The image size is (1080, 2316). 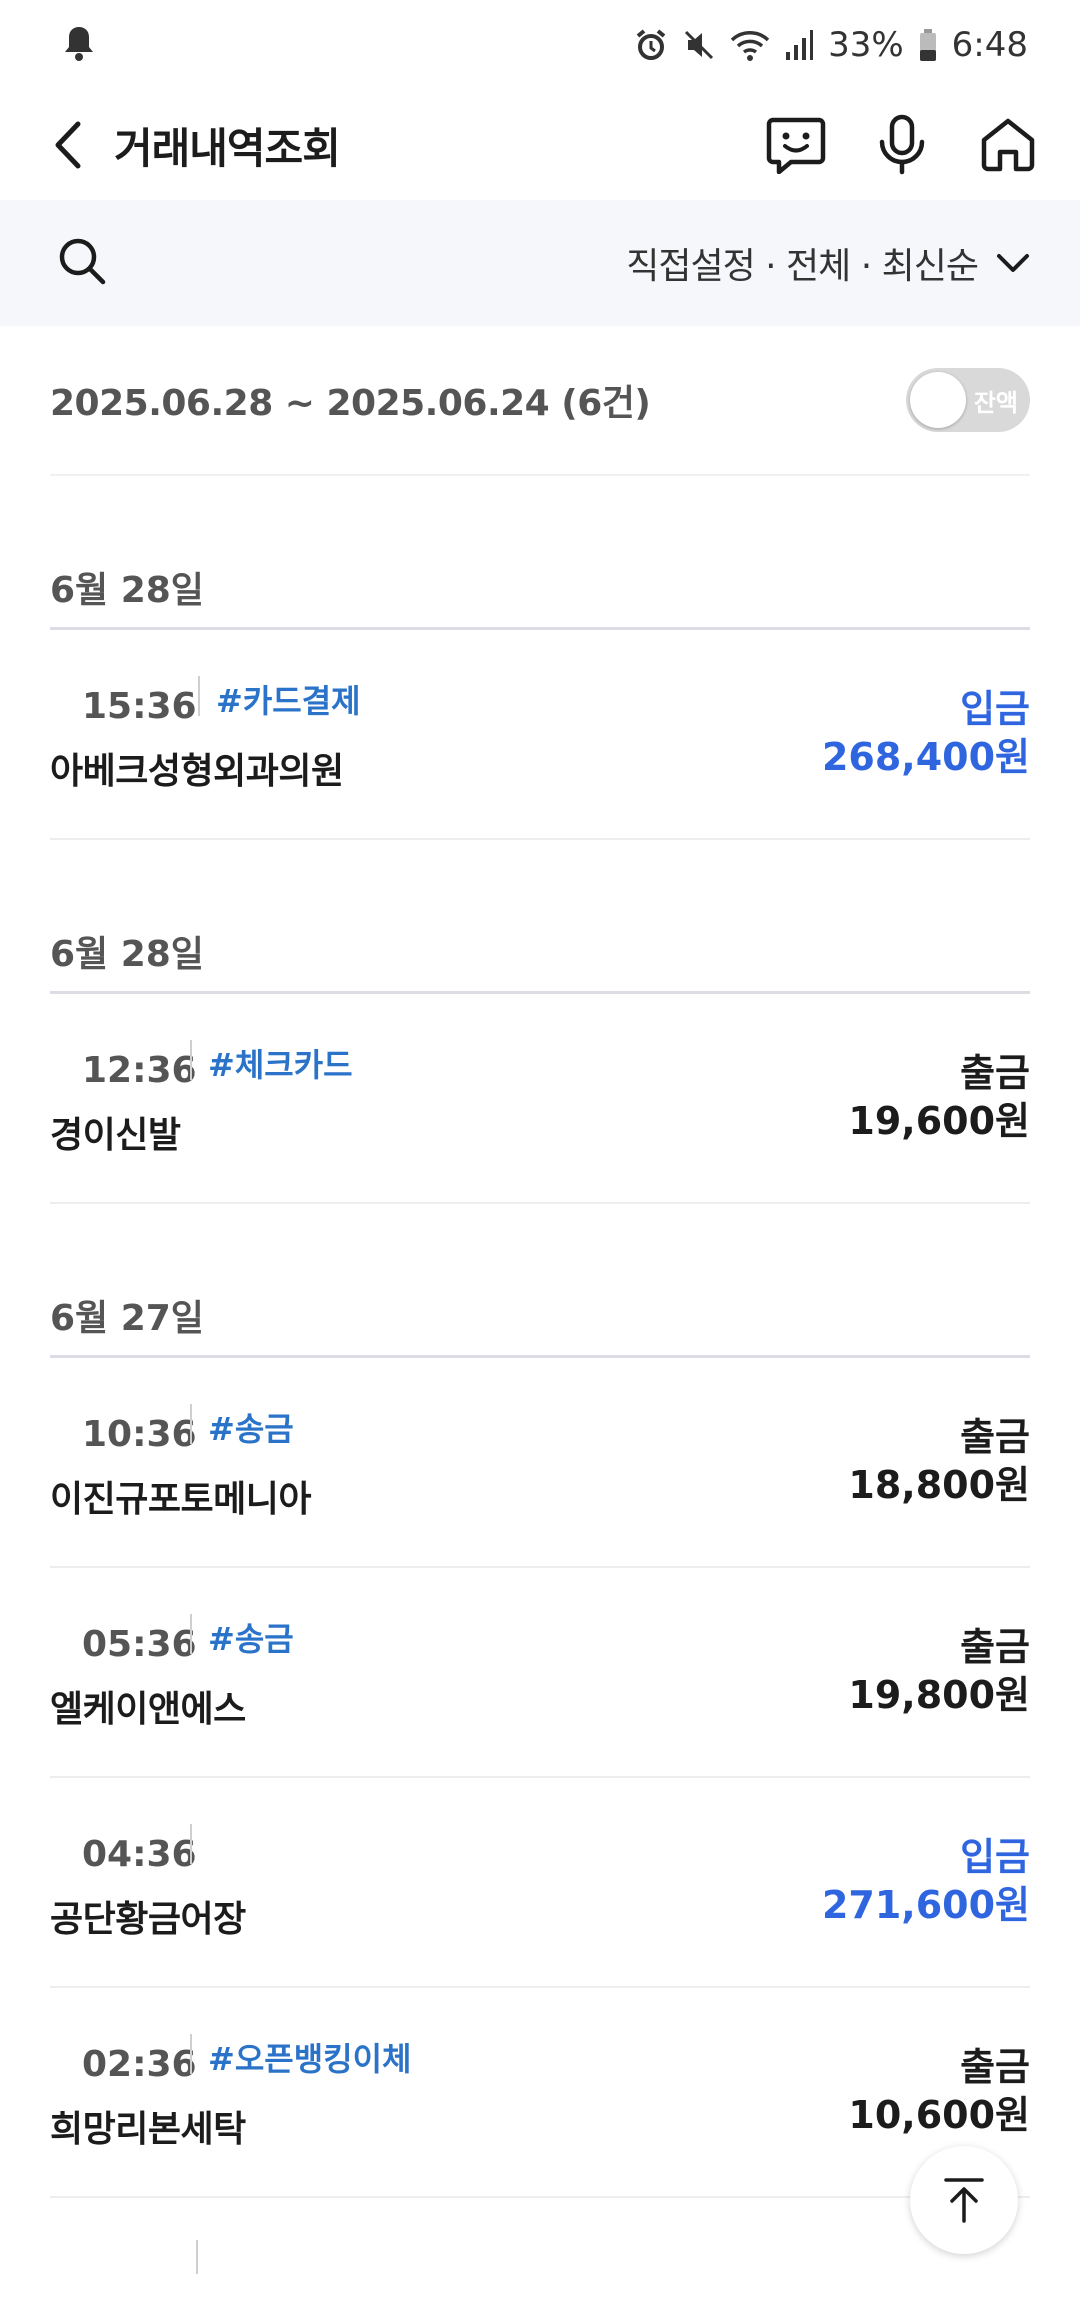 I want to click on date-range-row: 2025.06.28 ~ 2025.06.24 (6건) 잔액, so click(x=540, y=401).